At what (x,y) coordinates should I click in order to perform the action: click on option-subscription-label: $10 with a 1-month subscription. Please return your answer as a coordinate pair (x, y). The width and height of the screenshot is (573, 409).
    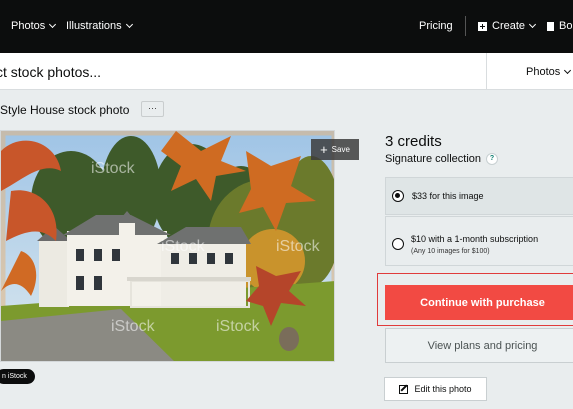
    Looking at the image, I should click on (475, 239).